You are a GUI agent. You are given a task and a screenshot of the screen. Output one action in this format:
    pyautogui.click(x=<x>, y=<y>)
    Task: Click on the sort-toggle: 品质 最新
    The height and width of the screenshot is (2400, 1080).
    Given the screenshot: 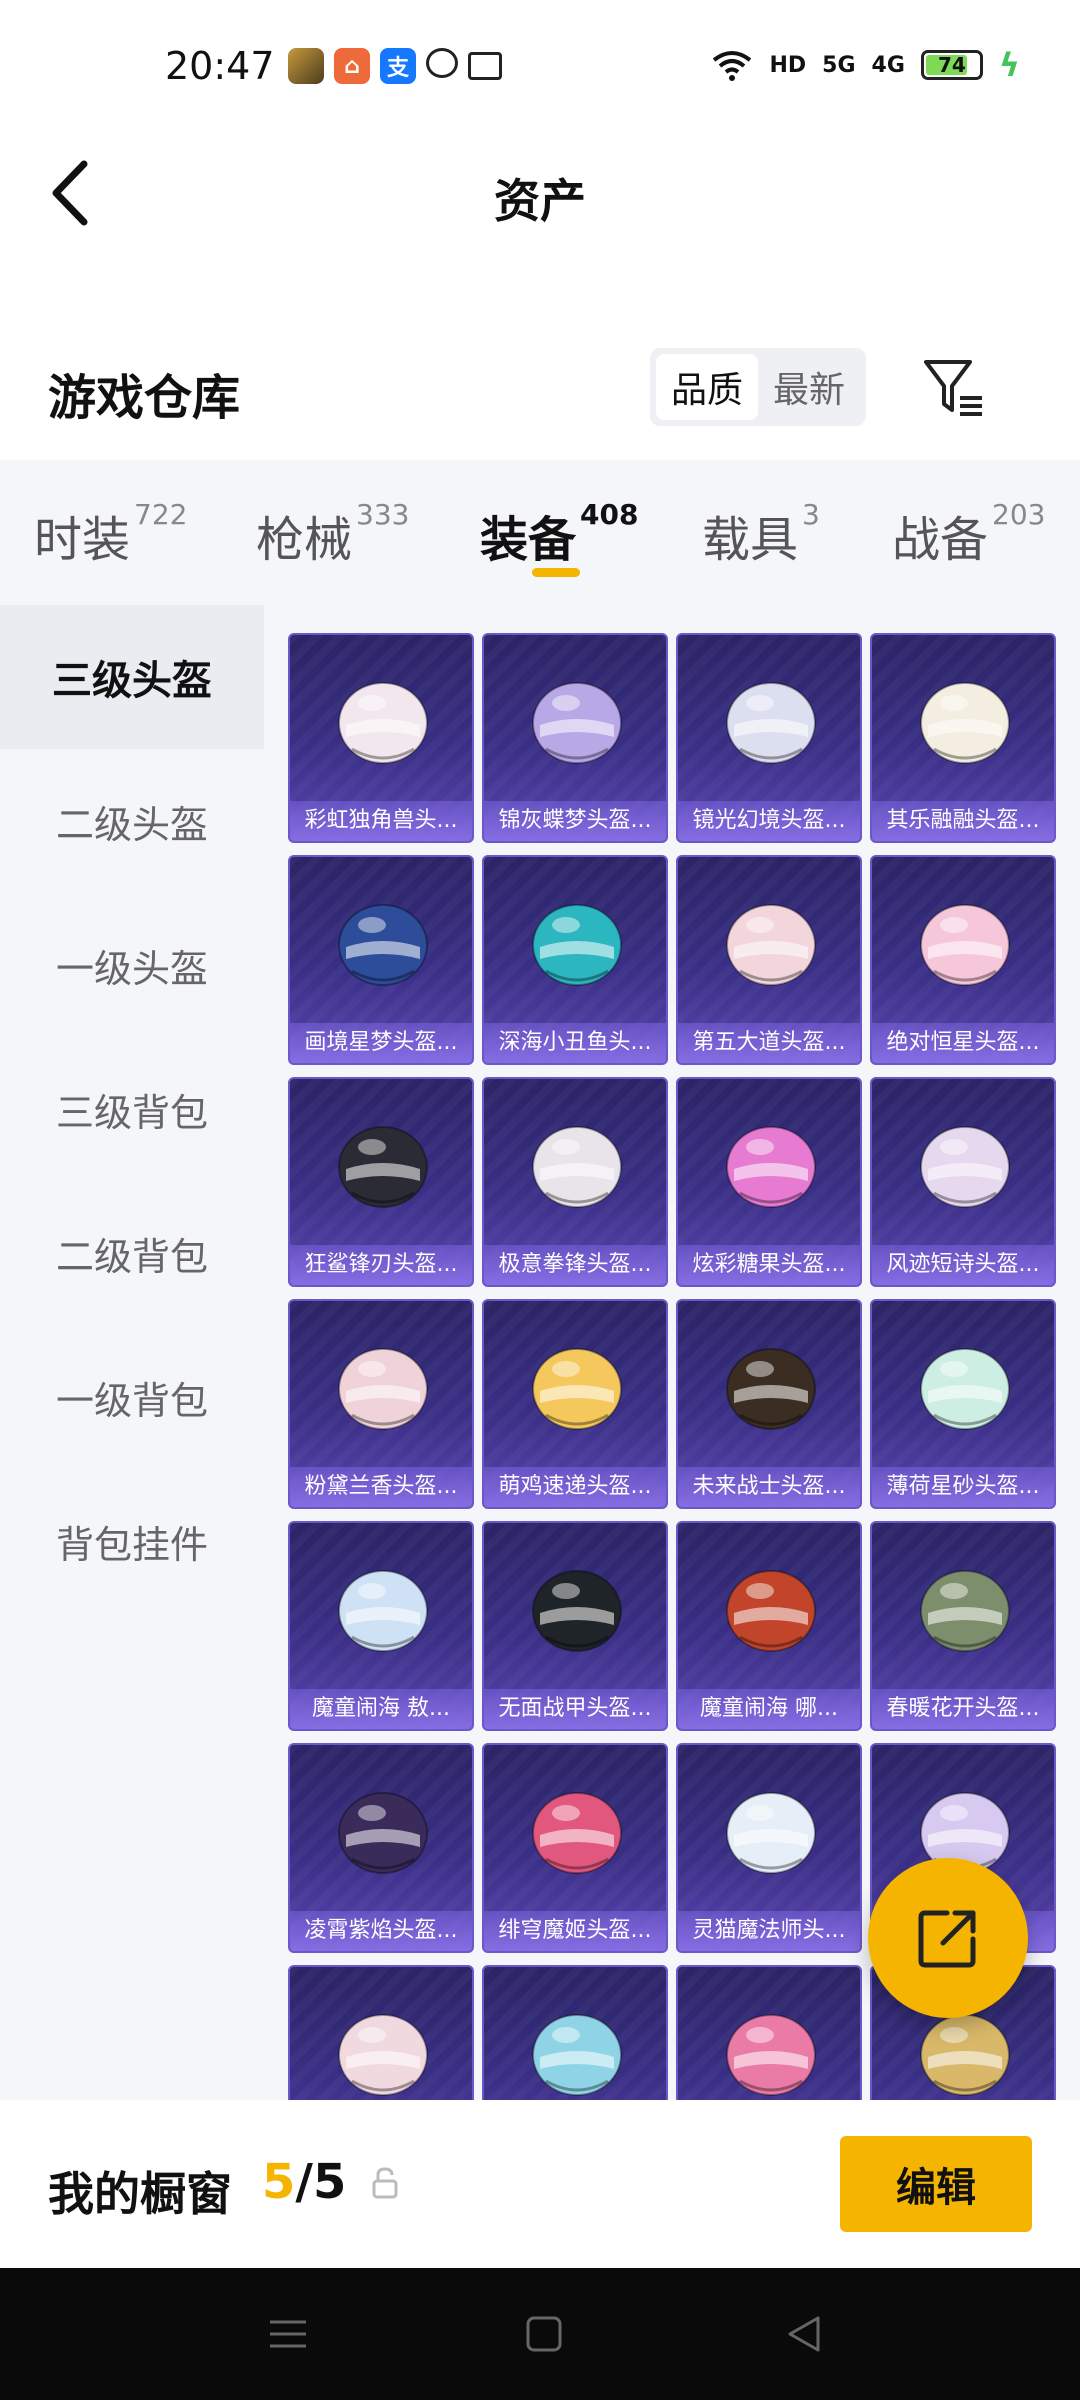 What is the action you would take?
    pyautogui.click(x=758, y=387)
    